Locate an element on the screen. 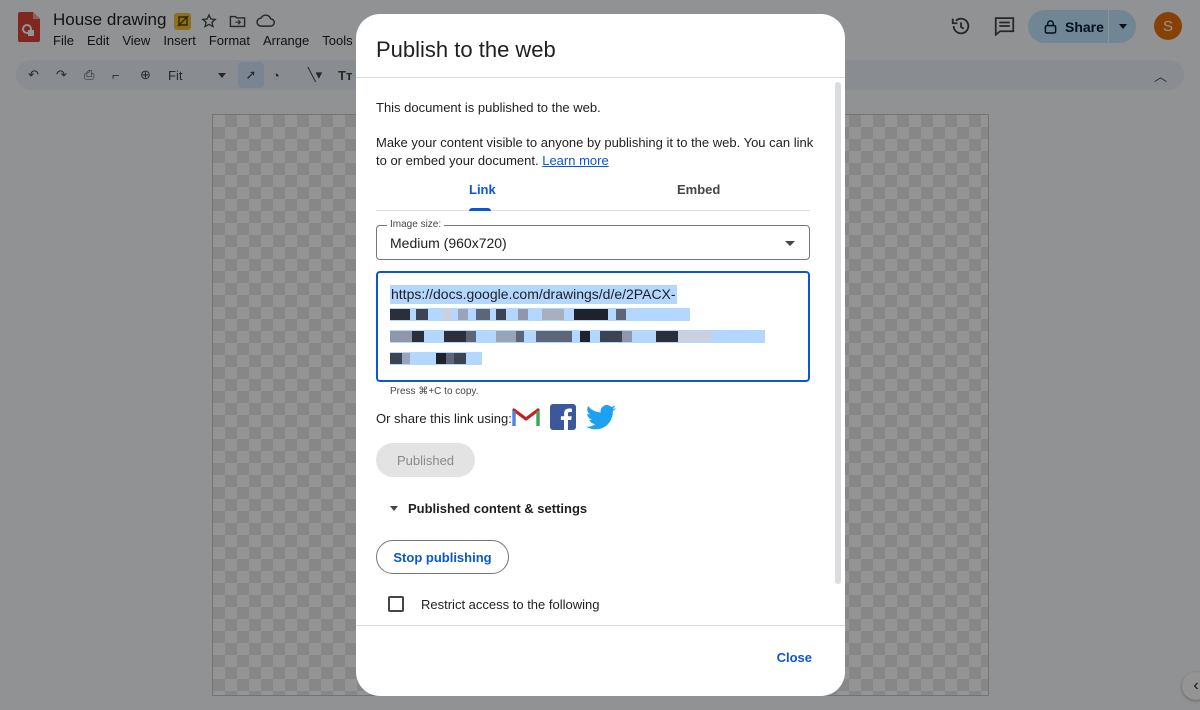 Image resolution: width=1200 pixels, height=710 pixels. share-using-label: Or share this link using: is located at coordinates (444, 418).